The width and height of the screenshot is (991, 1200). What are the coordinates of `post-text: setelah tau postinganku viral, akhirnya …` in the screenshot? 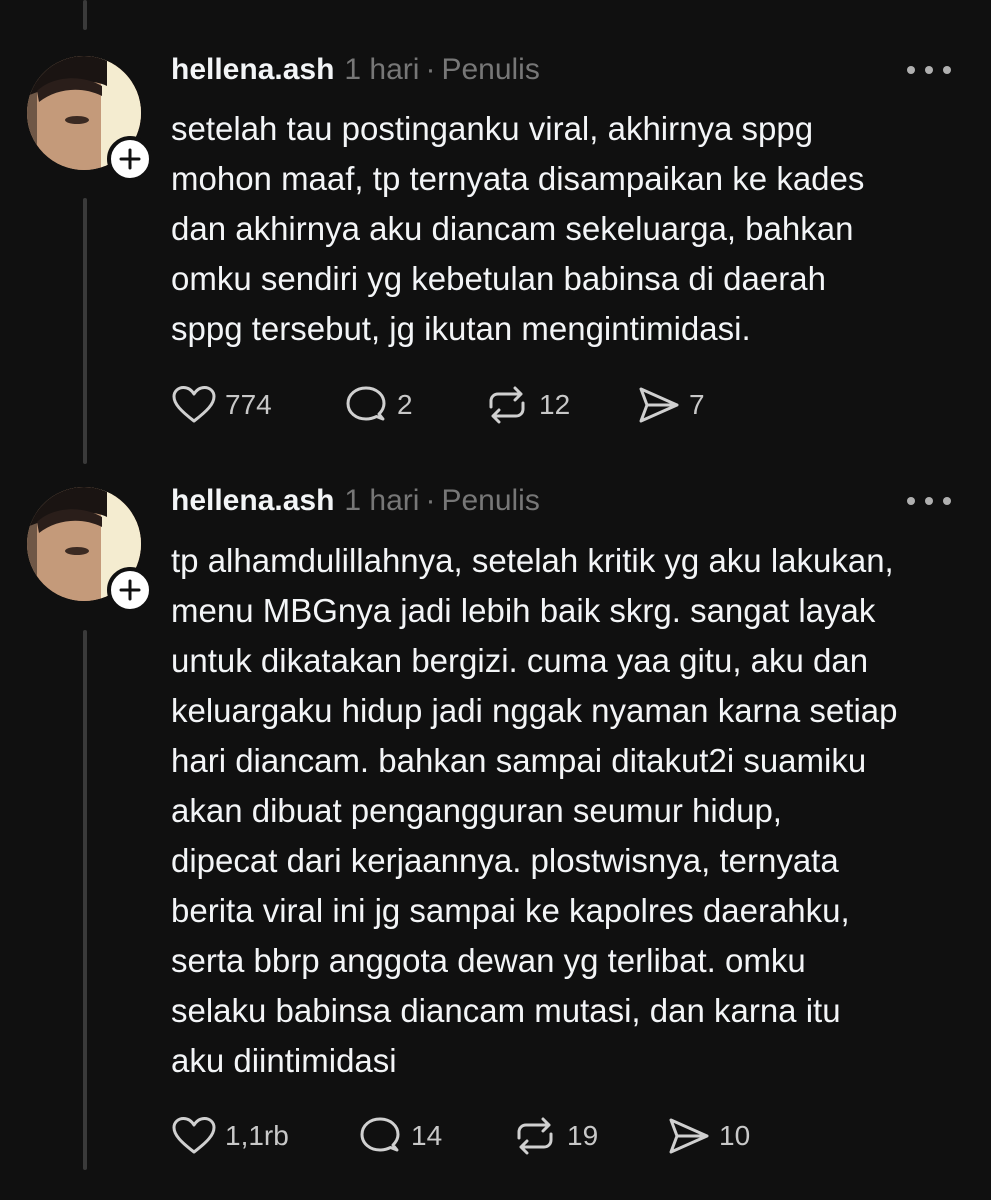 It's located at (518, 228).